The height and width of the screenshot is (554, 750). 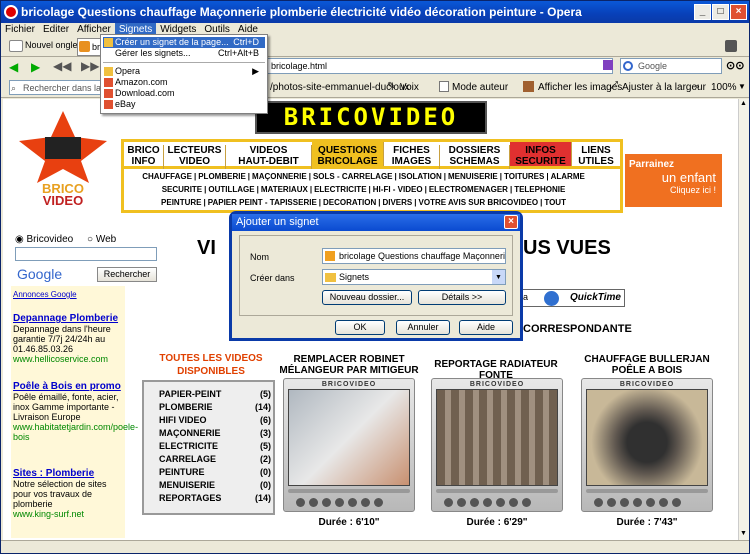 What do you see at coordinates (222, 176) in the screenshot?
I see `cat-link: PLOMBERIE` at bounding box center [222, 176].